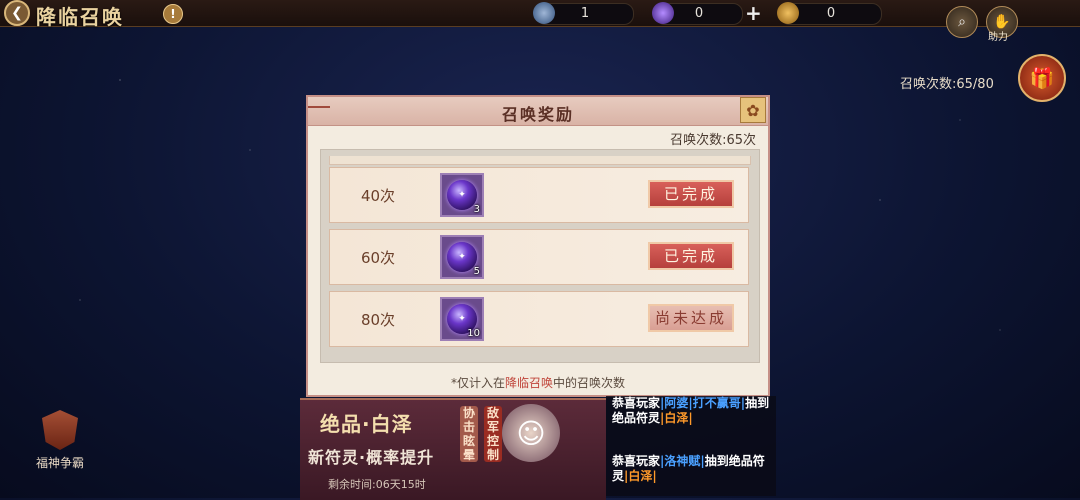 The width and height of the screenshot is (1080, 500). What do you see at coordinates (998, 37) in the screenshot?
I see `assist-label: 助力` at bounding box center [998, 37].